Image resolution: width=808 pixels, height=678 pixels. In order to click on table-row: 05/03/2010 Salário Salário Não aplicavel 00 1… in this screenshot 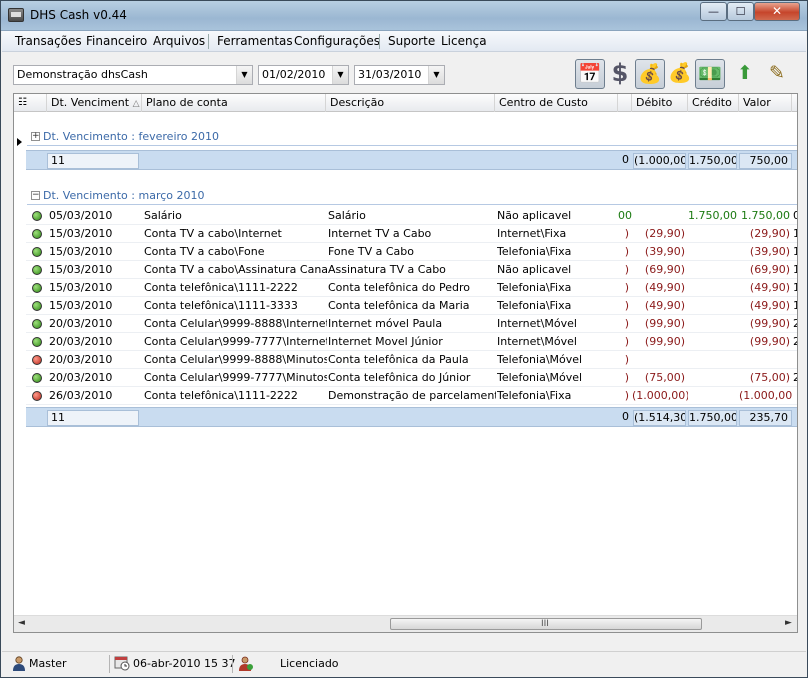, I will do `click(411, 216)`.